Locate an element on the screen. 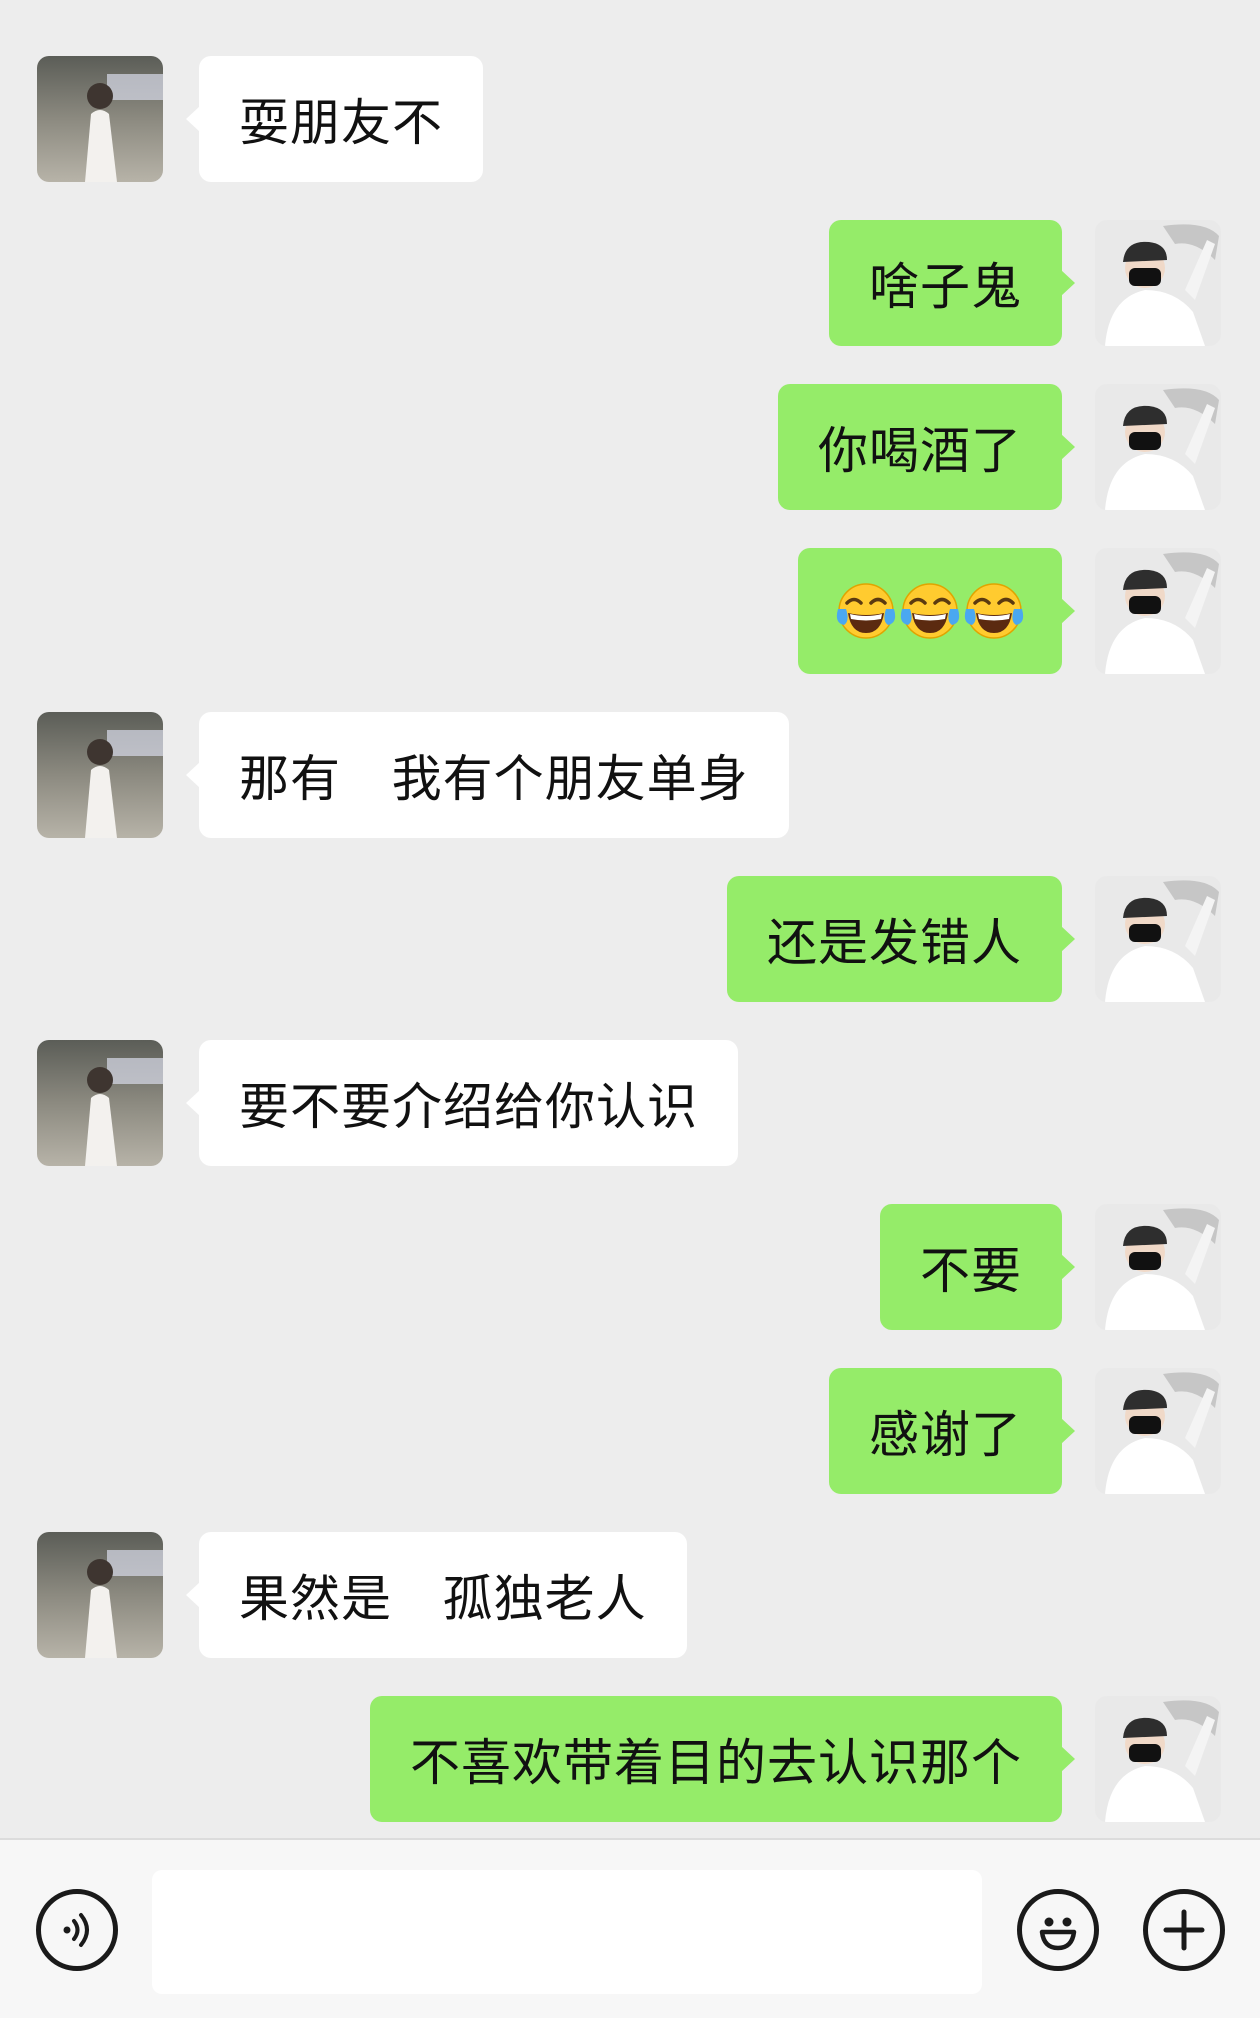 This screenshot has height=2018, width=1260. message-bubble-outgoing: 啥子鬼 is located at coordinates (952, 283).